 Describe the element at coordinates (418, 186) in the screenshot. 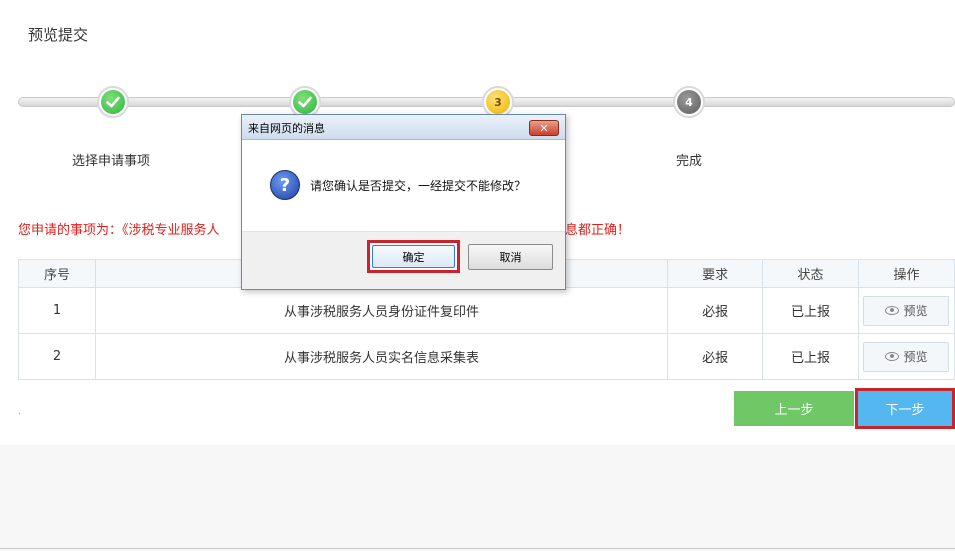

I see `dialog-message: 请您确认是否提交，一经提交不能修改？` at that location.